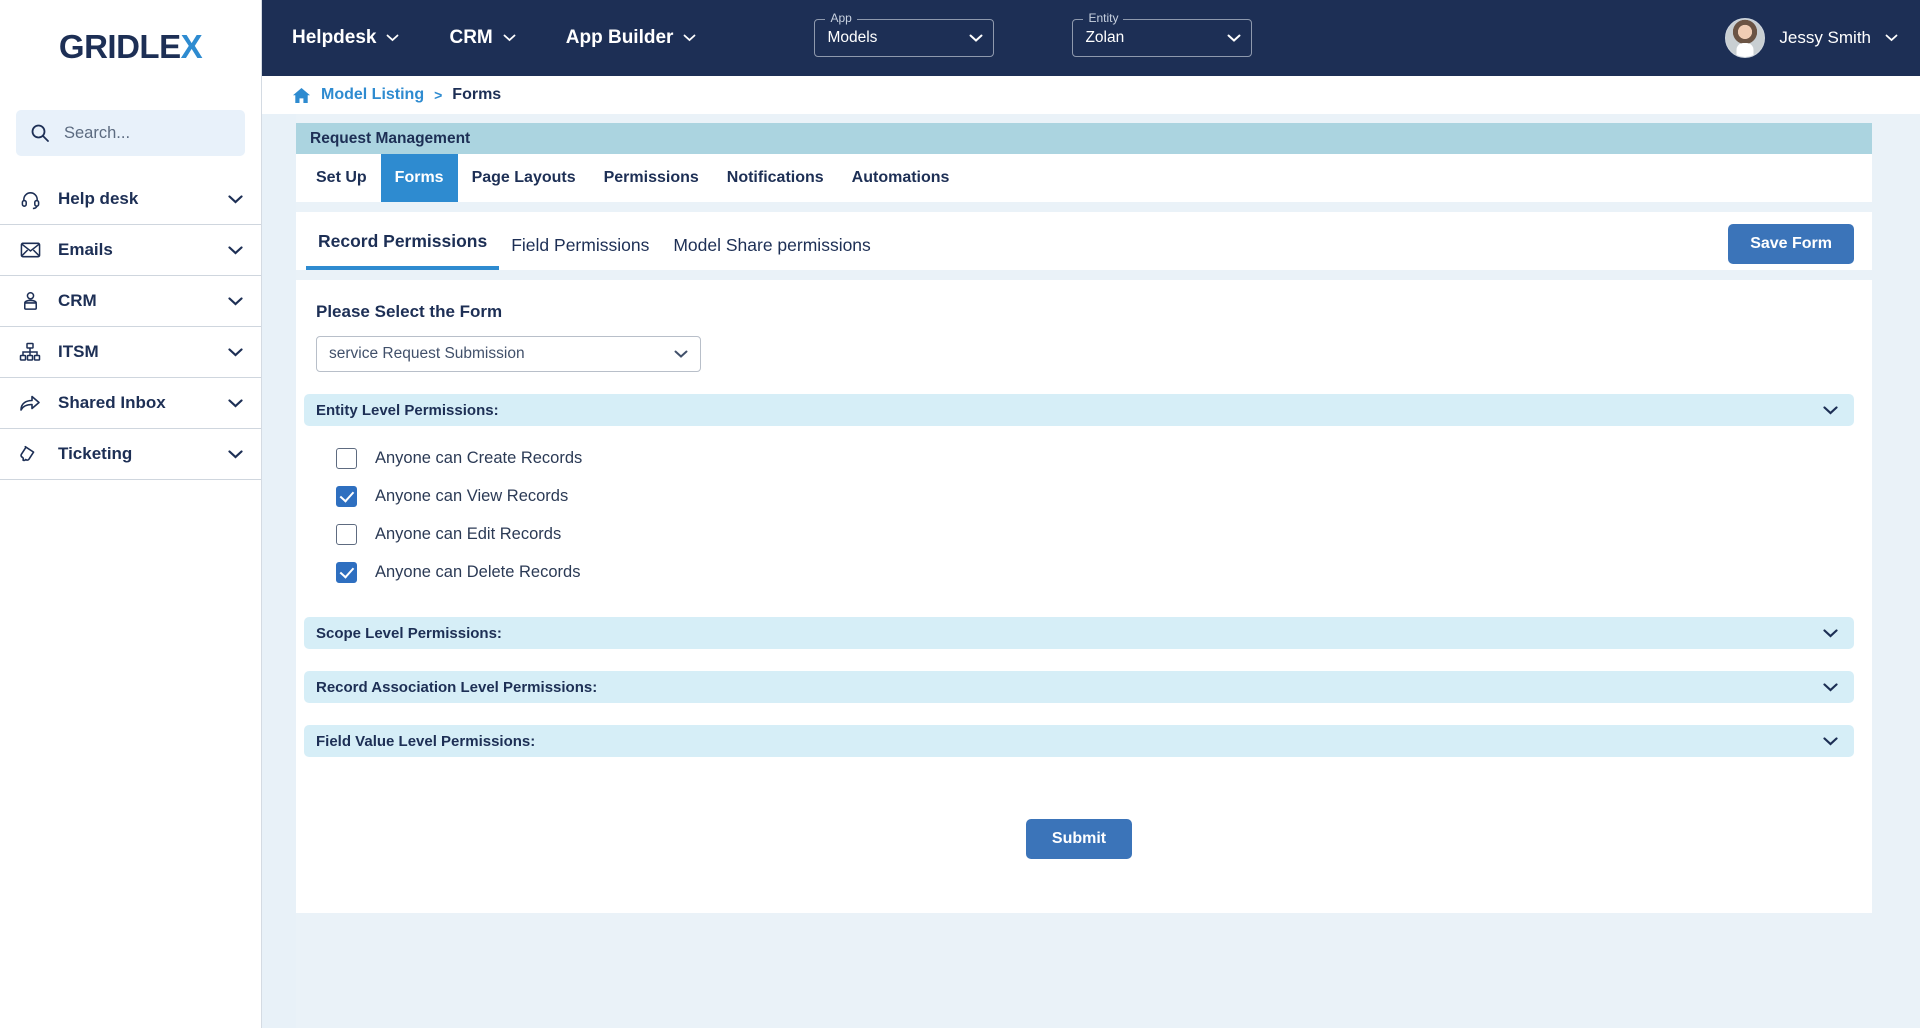  Describe the element at coordinates (651, 178) in the screenshot. I see `tab-permissions: Permissions` at that location.